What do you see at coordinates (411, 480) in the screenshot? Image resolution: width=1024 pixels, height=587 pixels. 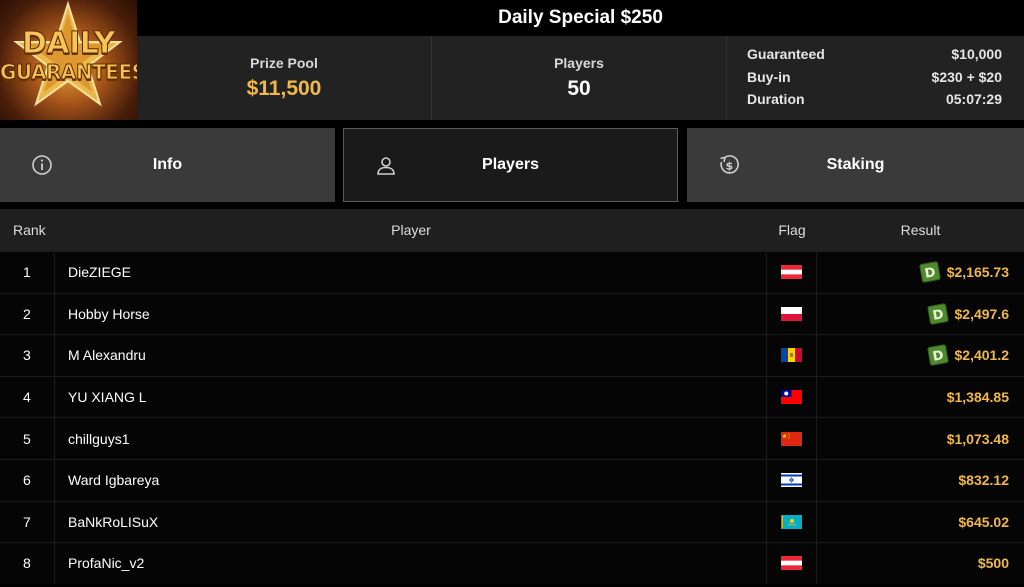 I see `player-name: Ward Igbareya` at bounding box center [411, 480].